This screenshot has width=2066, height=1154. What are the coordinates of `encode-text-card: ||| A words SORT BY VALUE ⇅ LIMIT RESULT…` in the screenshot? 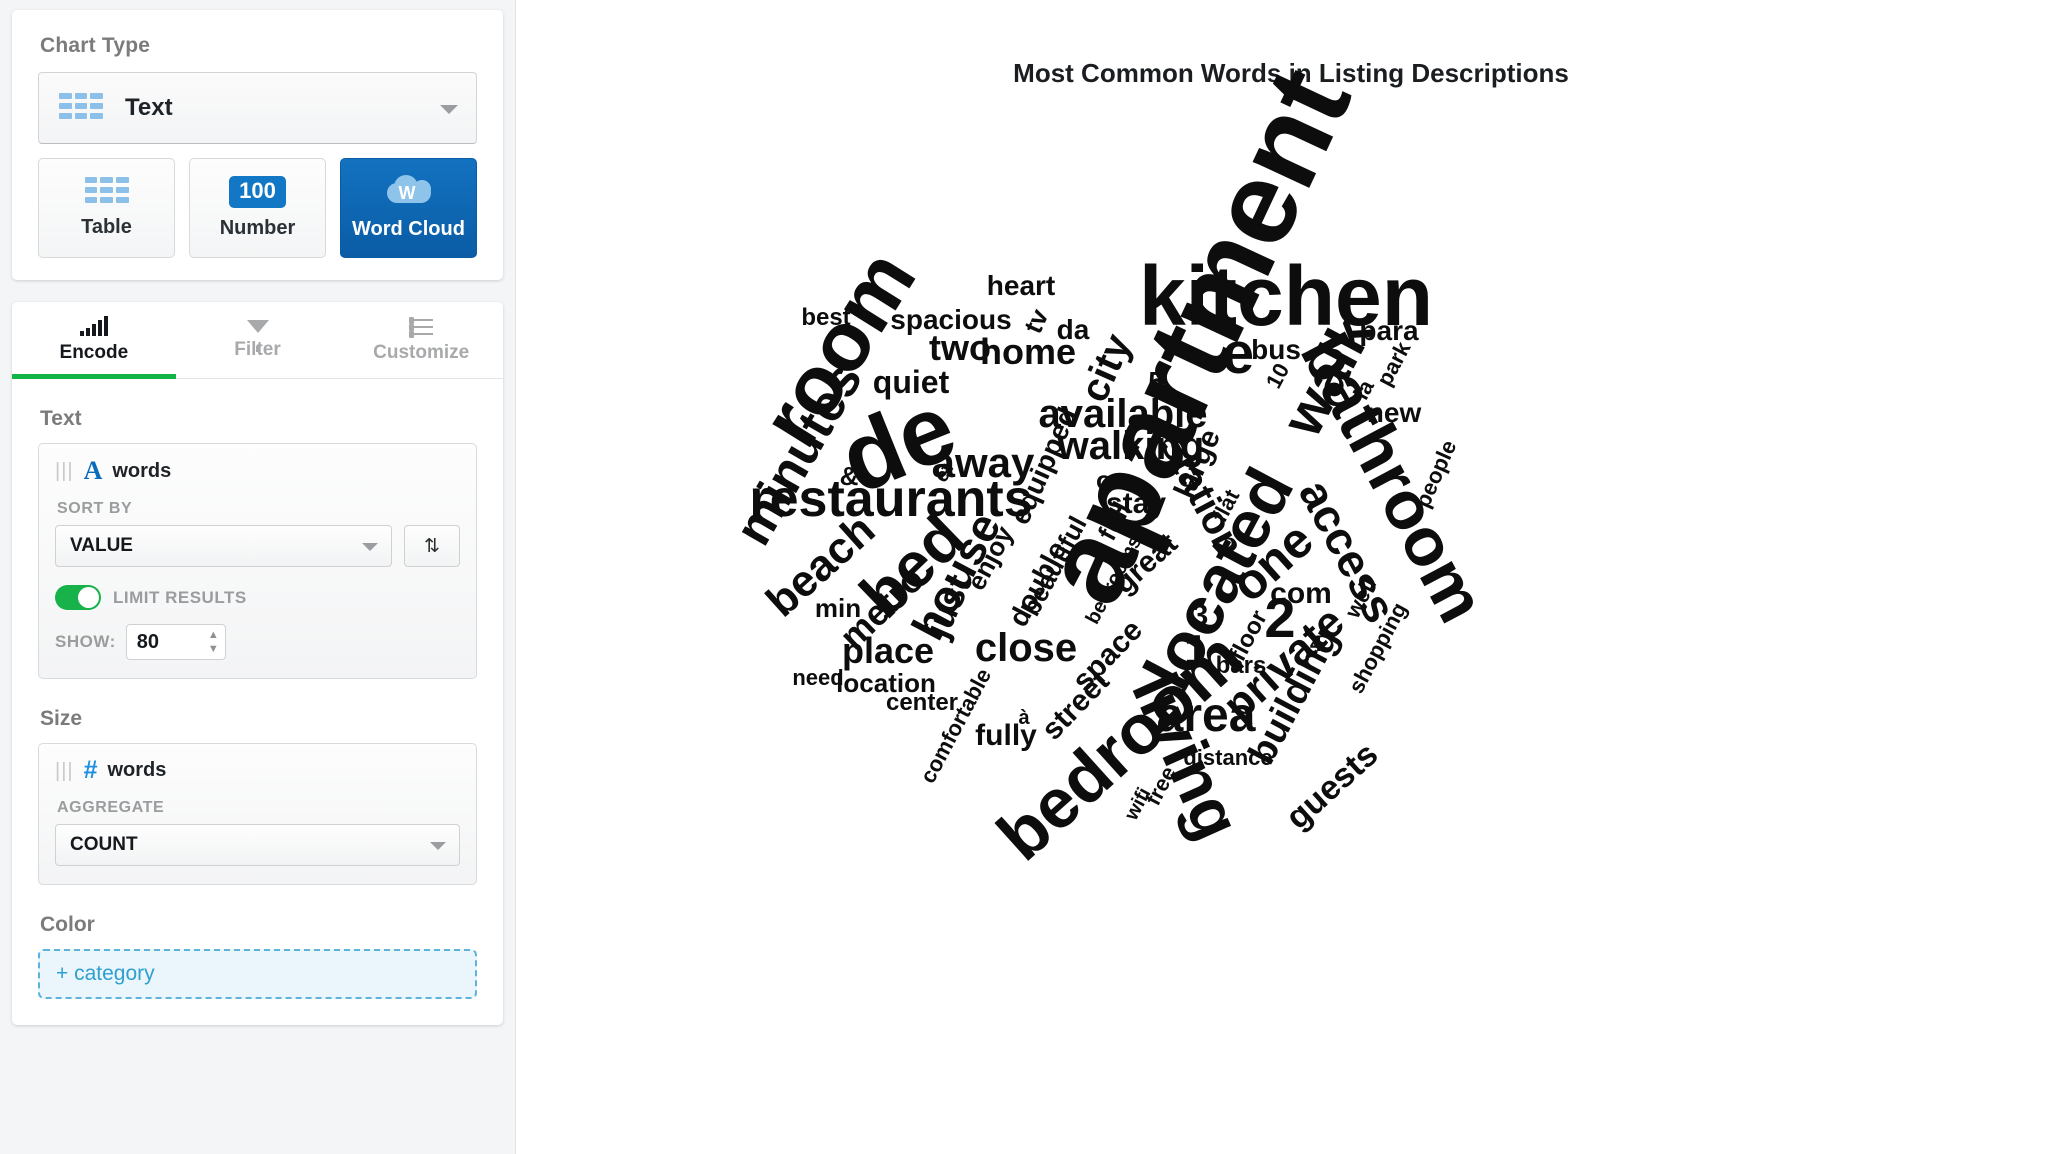 It's located at (257, 561).